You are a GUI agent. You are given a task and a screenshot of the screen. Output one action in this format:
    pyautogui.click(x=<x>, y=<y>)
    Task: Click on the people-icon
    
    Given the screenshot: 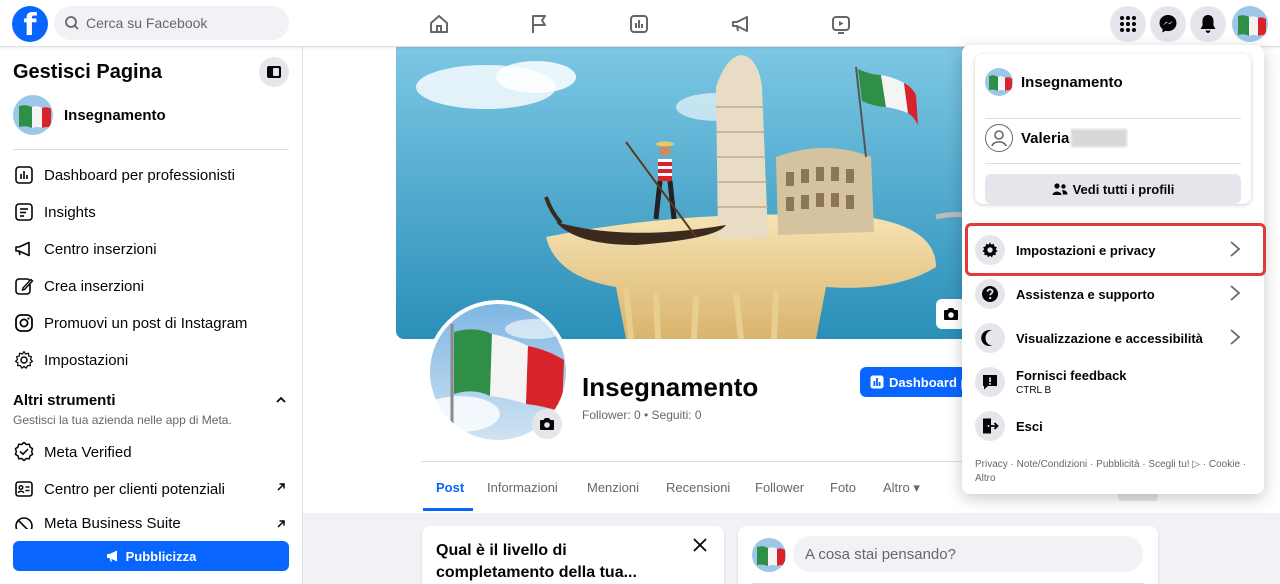 What is the action you would take?
    pyautogui.click(x=1060, y=189)
    